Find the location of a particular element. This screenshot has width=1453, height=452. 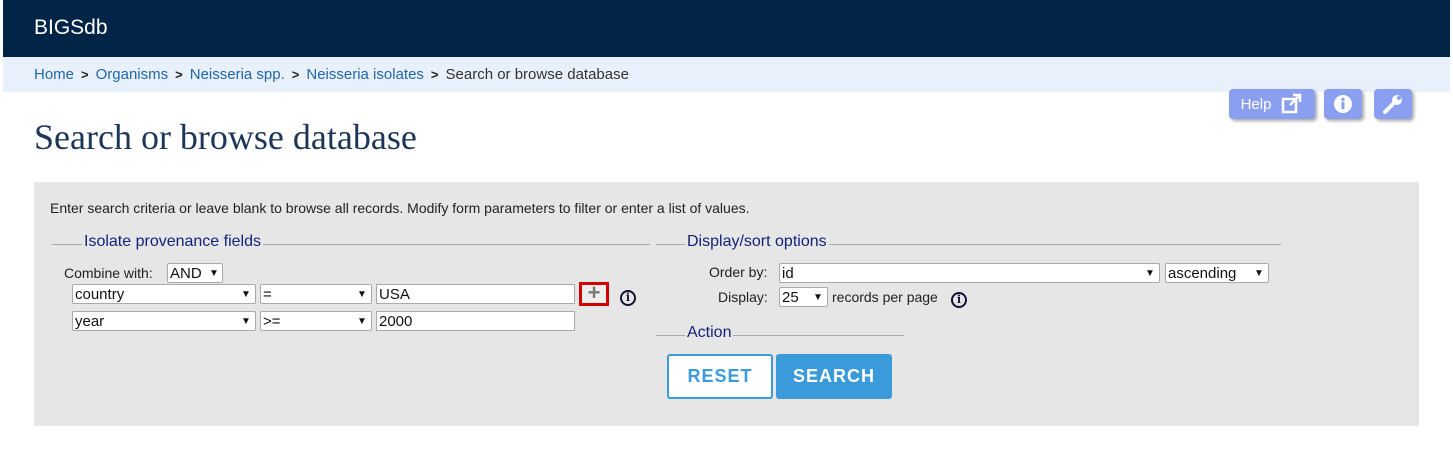

reset-button: RESET is located at coordinates (720, 376).